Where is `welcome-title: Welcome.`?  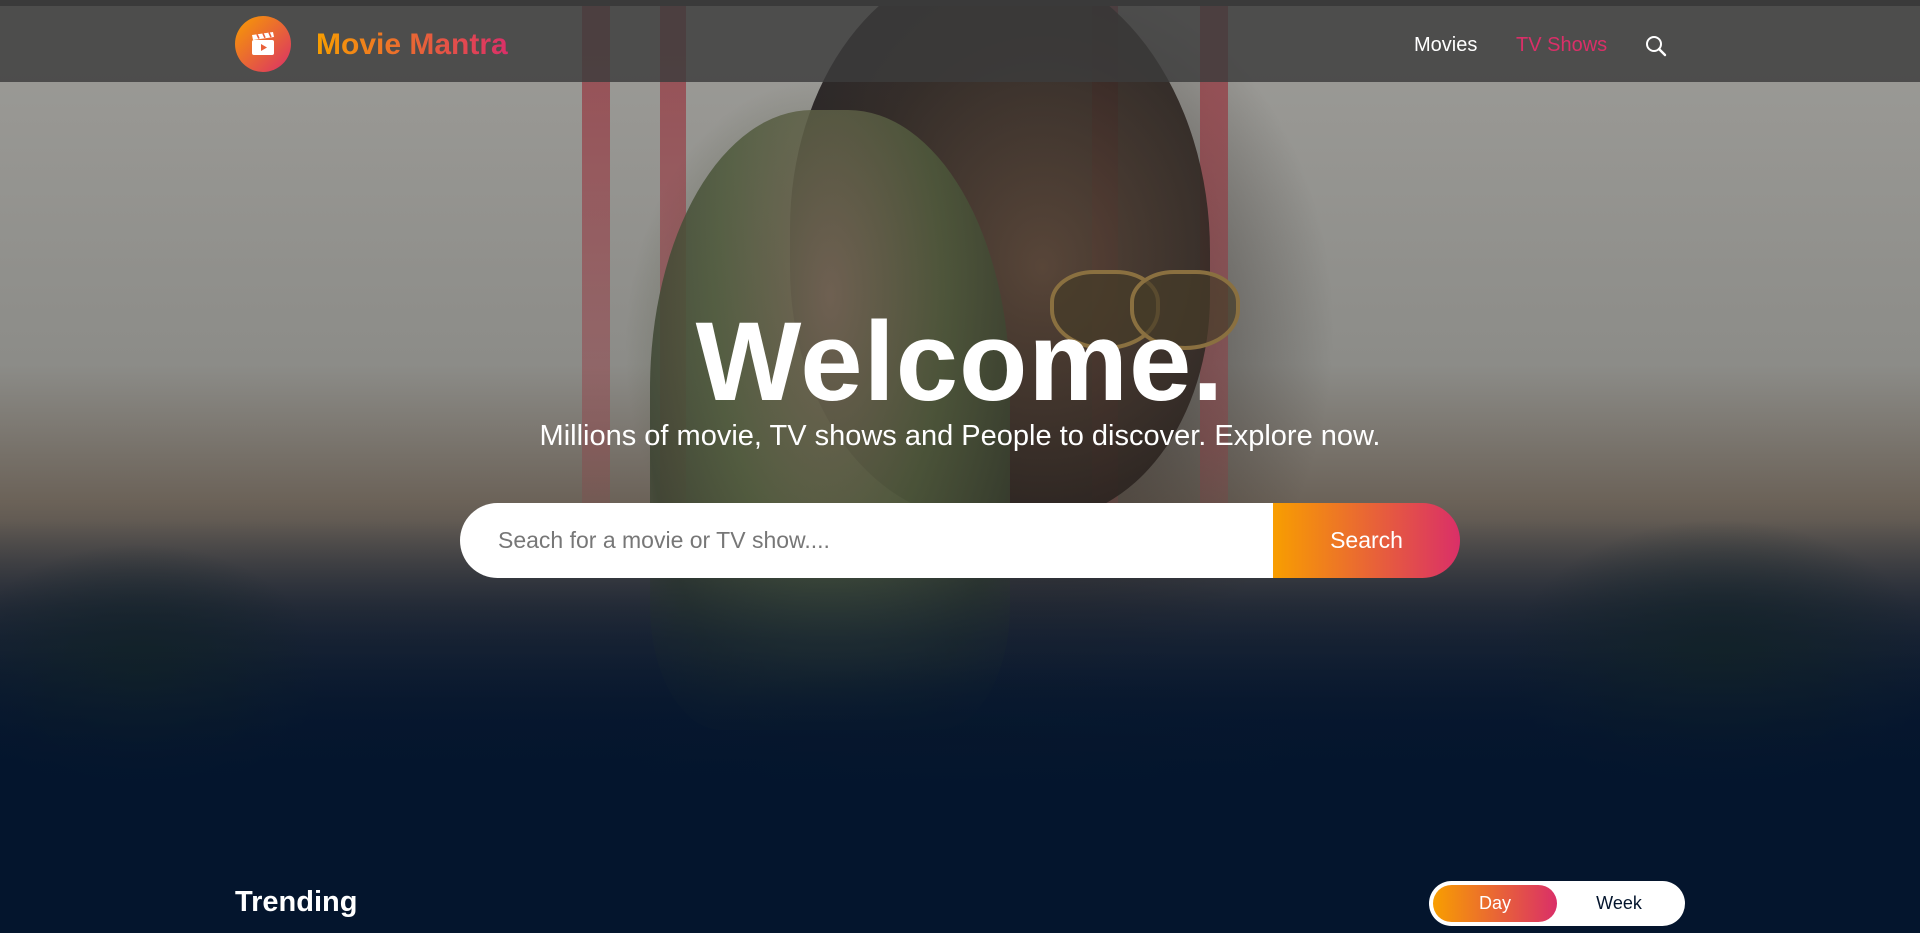
welcome-title: Welcome. is located at coordinates (960, 361).